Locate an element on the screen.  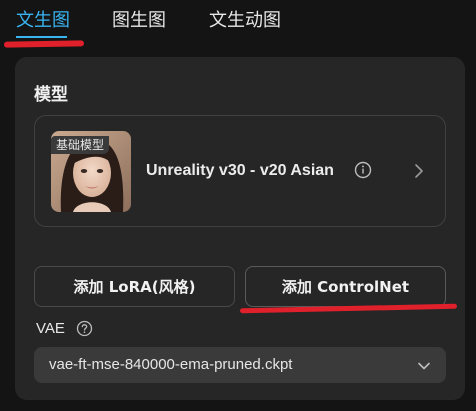
active-tab-indicator is located at coordinates (41, 37).